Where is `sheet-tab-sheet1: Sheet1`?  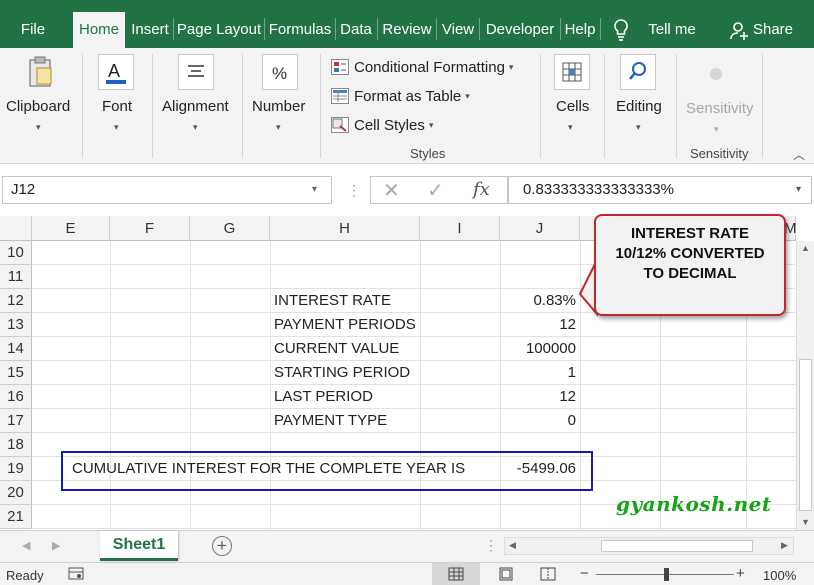
sheet-tab-sheet1: Sheet1 is located at coordinates (139, 546).